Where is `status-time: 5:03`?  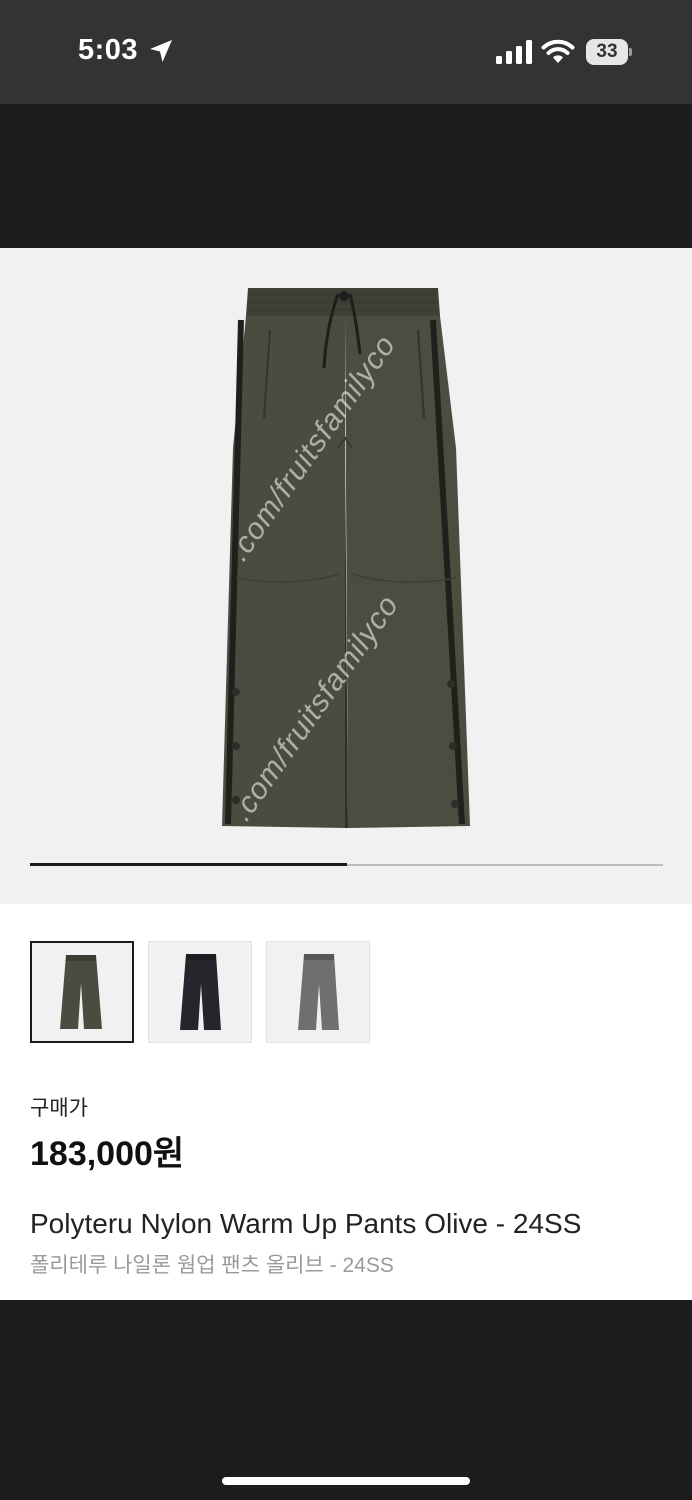
status-time: 5:03 is located at coordinates (108, 50).